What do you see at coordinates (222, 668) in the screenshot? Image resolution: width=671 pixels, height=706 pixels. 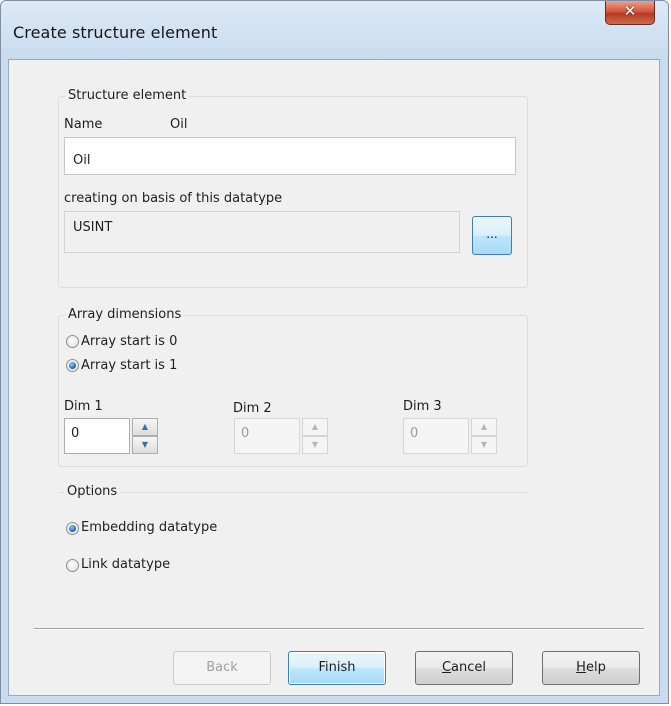 I see `back-button: Back` at bounding box center [222, 668].